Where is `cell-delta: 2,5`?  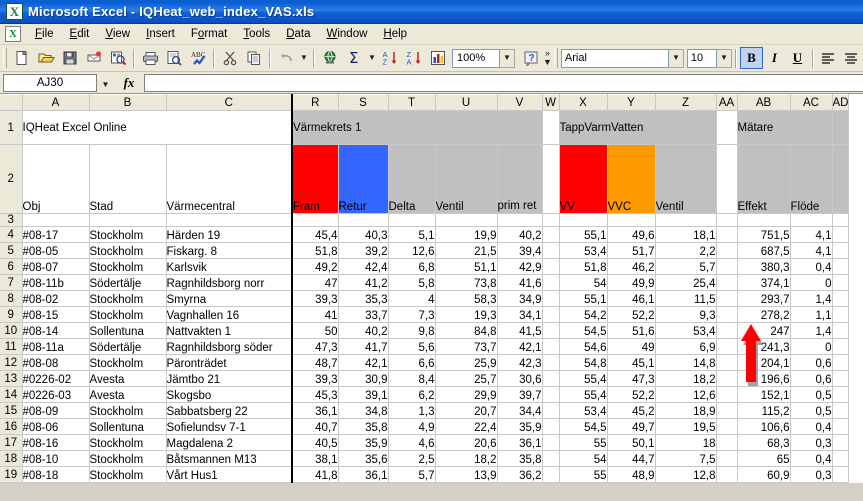
cell-delta: 2,5 is located at coordinates (412, 458).